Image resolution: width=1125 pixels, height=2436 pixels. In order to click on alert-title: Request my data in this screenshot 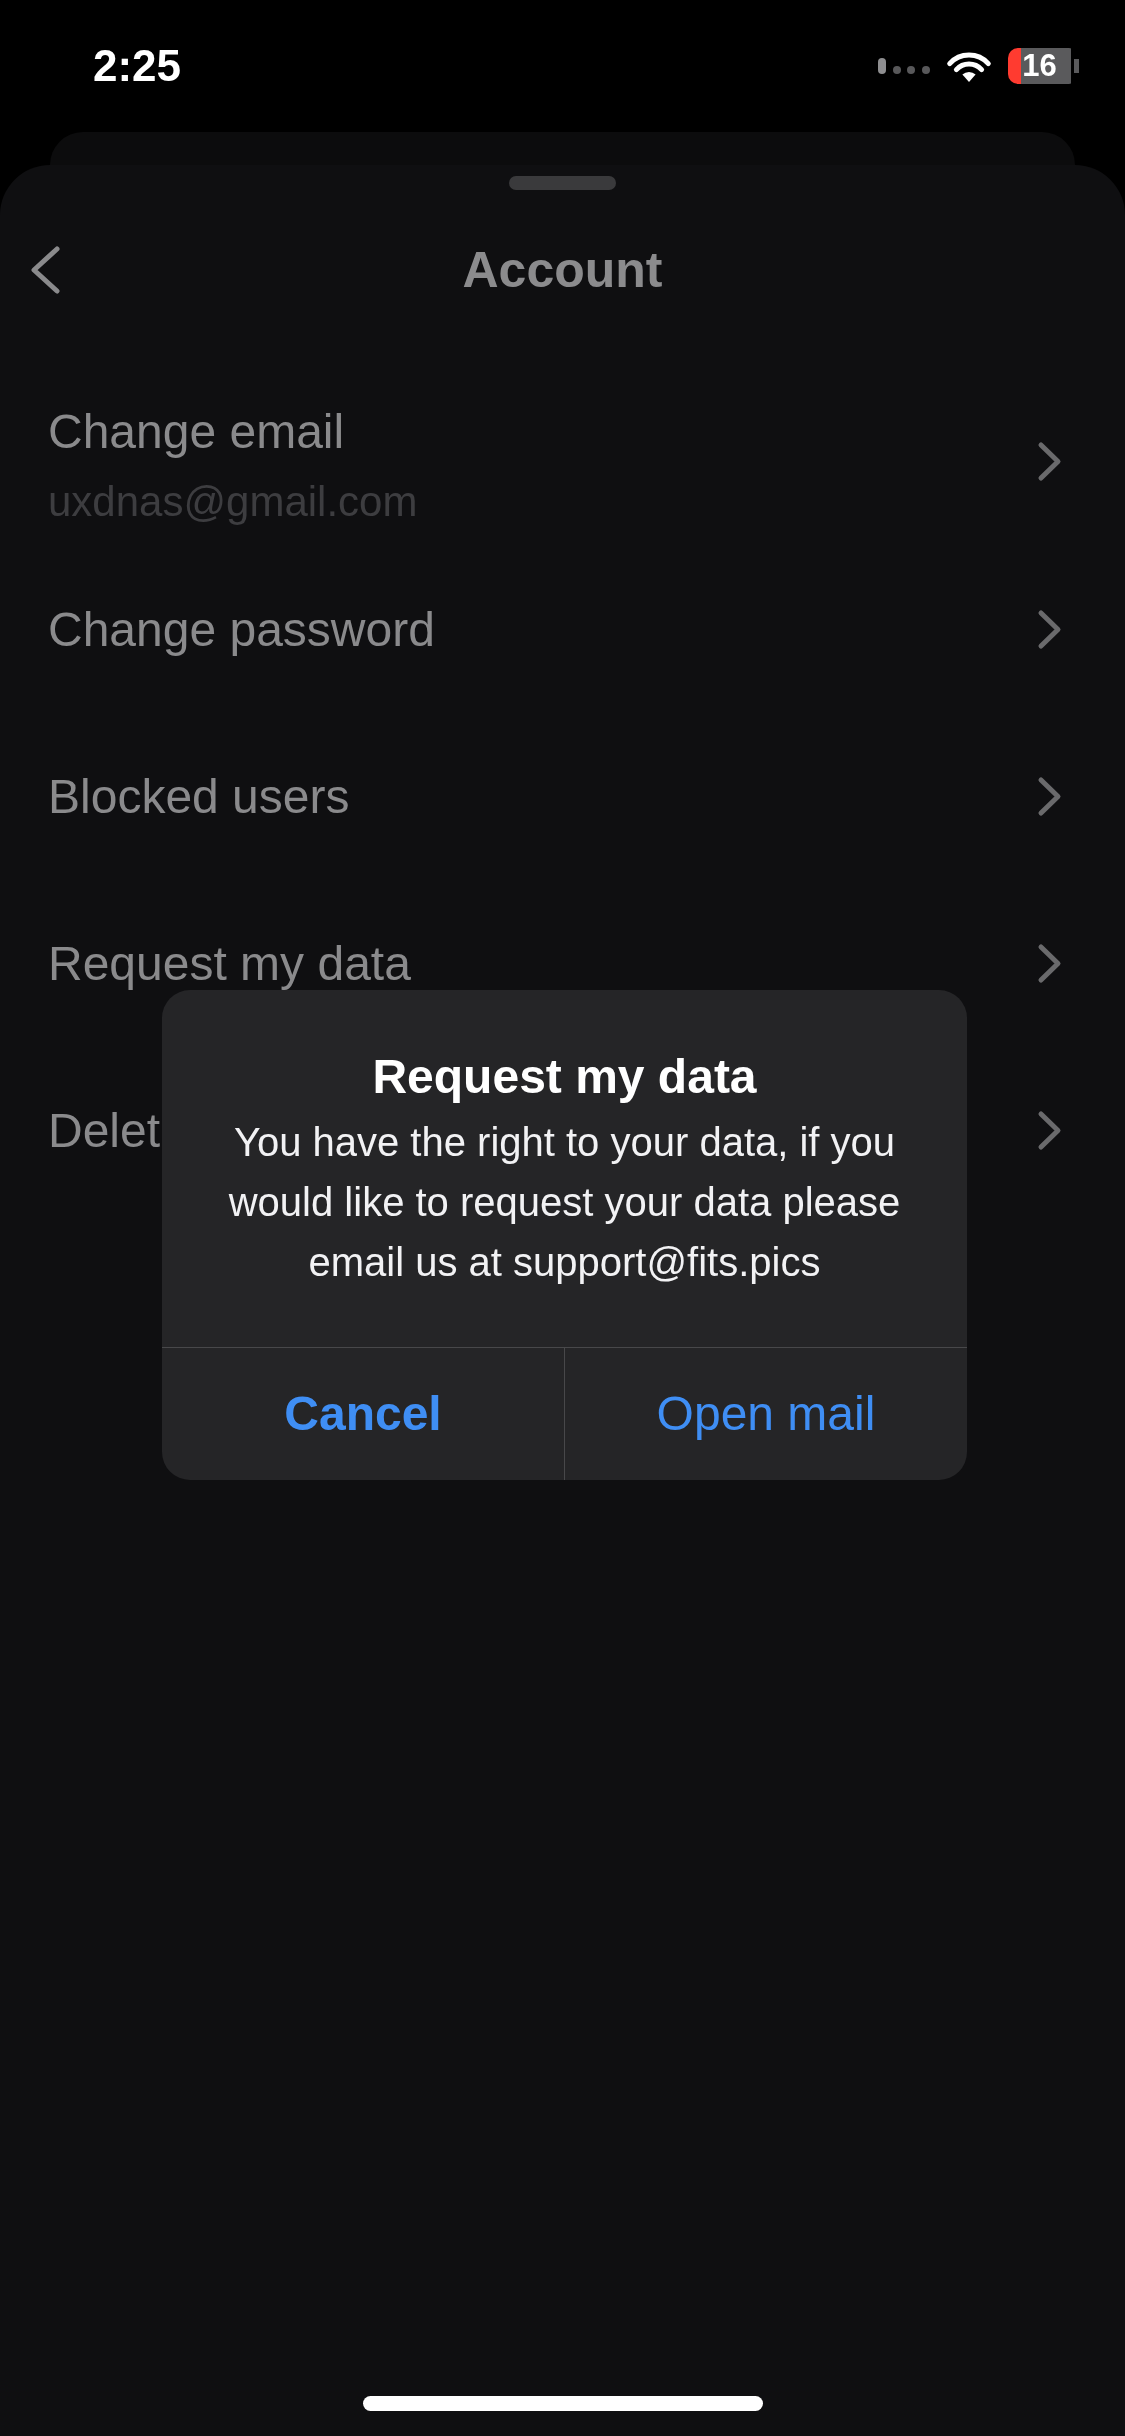, I will do `click(564, 1077)`.